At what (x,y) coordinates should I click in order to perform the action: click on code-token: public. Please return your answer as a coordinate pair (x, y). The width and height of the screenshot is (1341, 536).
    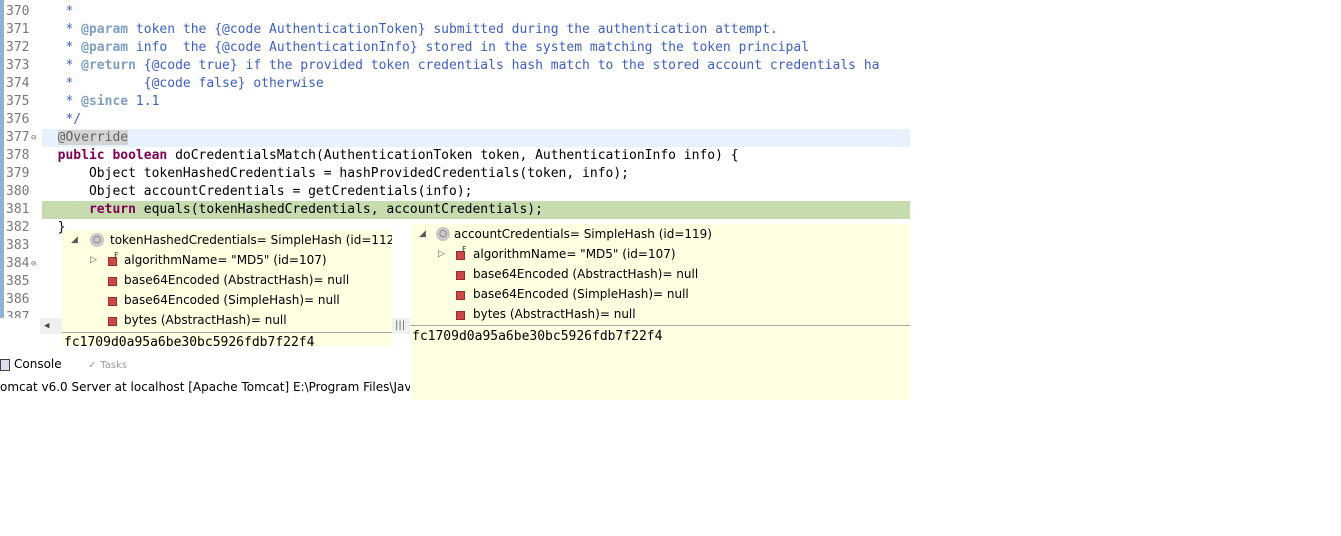
    Looking at the image, I should click on (81, 155).